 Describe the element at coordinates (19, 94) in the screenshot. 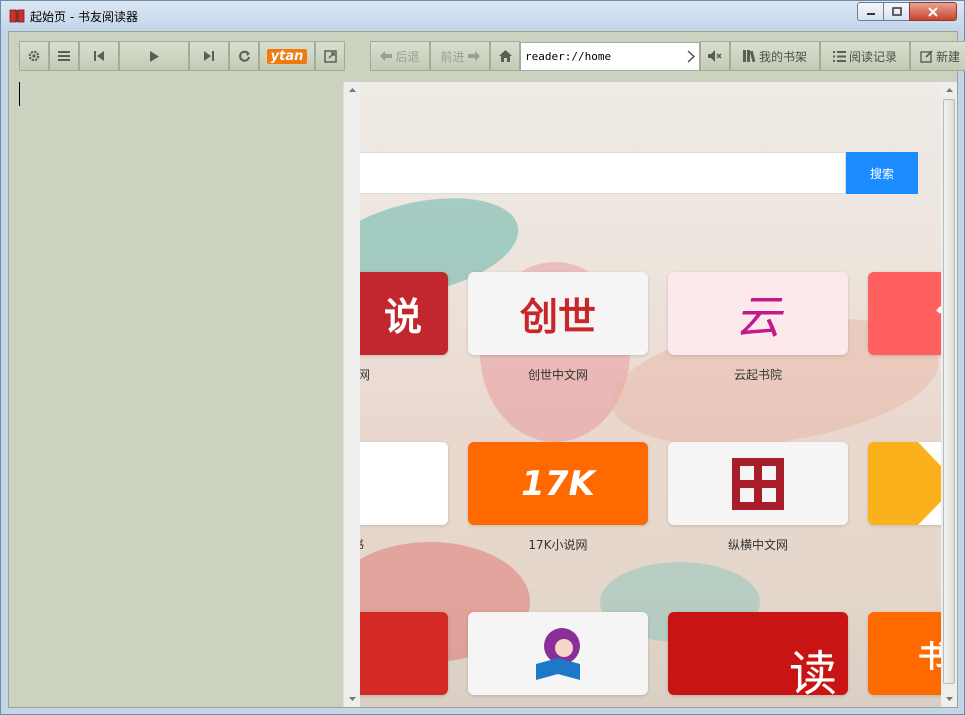

I see `text-caret` at that location.